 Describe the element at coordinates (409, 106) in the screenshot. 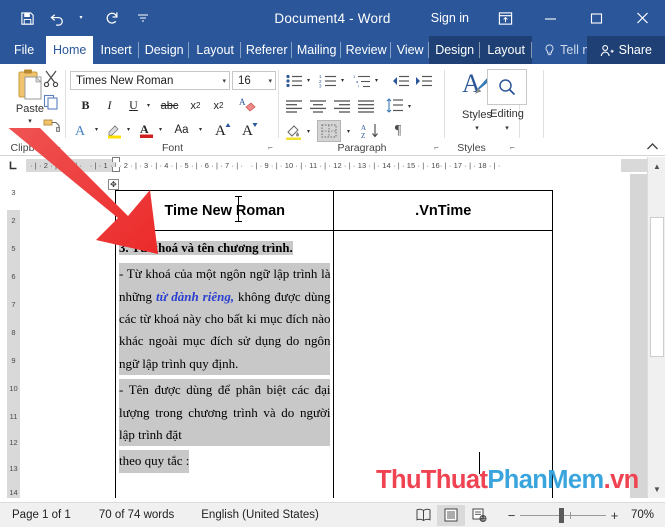

I see `line-spacing-dropdown-icon: ▾` at that location.